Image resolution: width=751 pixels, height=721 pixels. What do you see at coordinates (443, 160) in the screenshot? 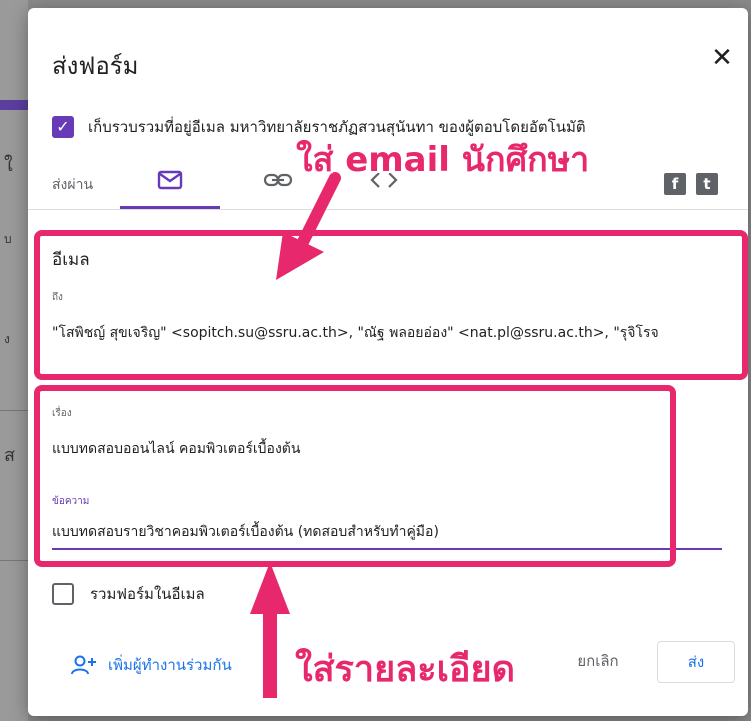
I see `annotation-email-hint: ใส่ email นักศึกษา` at bounding box center [443, 160].